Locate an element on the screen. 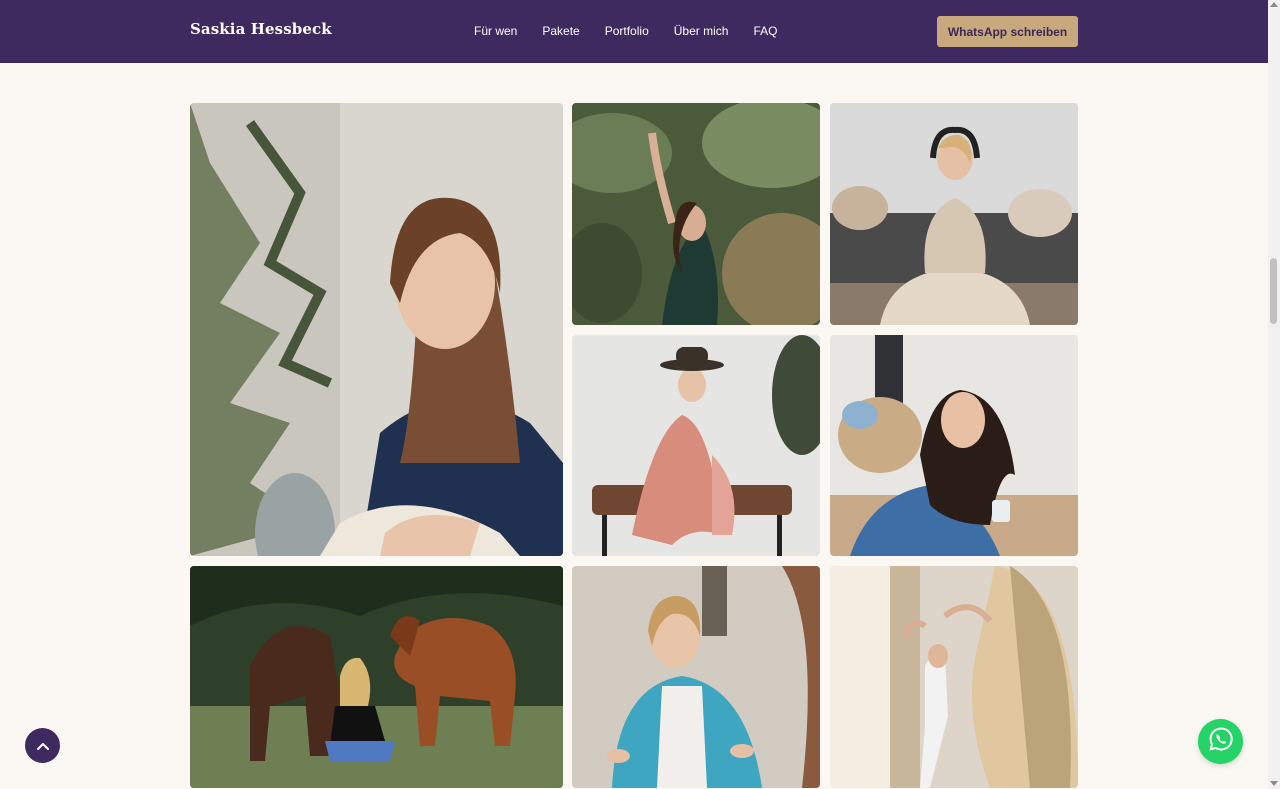 The height and width of the screenshot is (789, 1280). photo-woman-hat-bench is located at coordinates (696, 445).